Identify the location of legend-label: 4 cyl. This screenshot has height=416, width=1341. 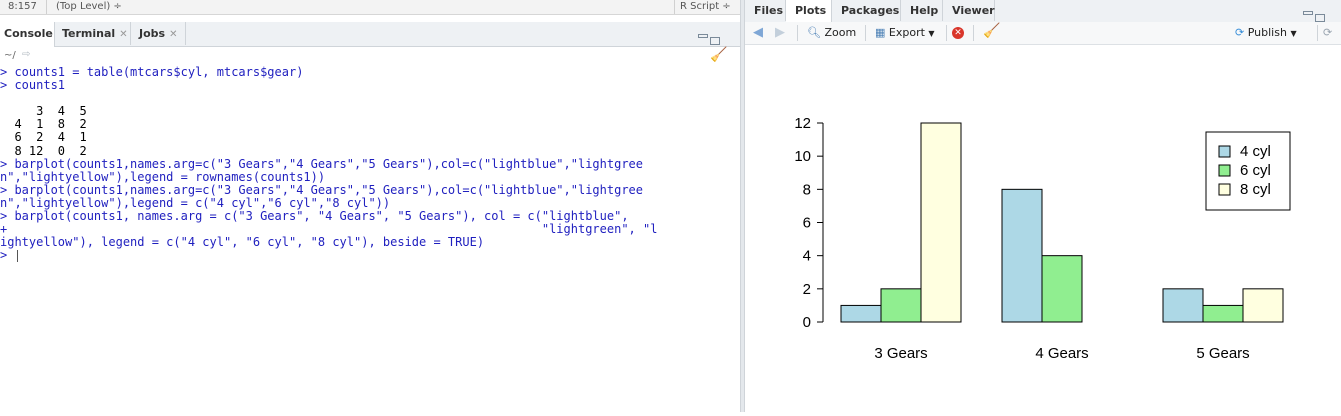
(1255, 151).